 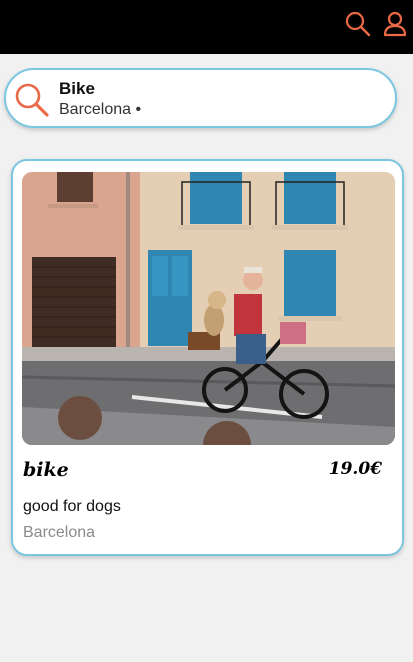 I want to click on listing-location: Barcelona, so click(x=59, y=532).